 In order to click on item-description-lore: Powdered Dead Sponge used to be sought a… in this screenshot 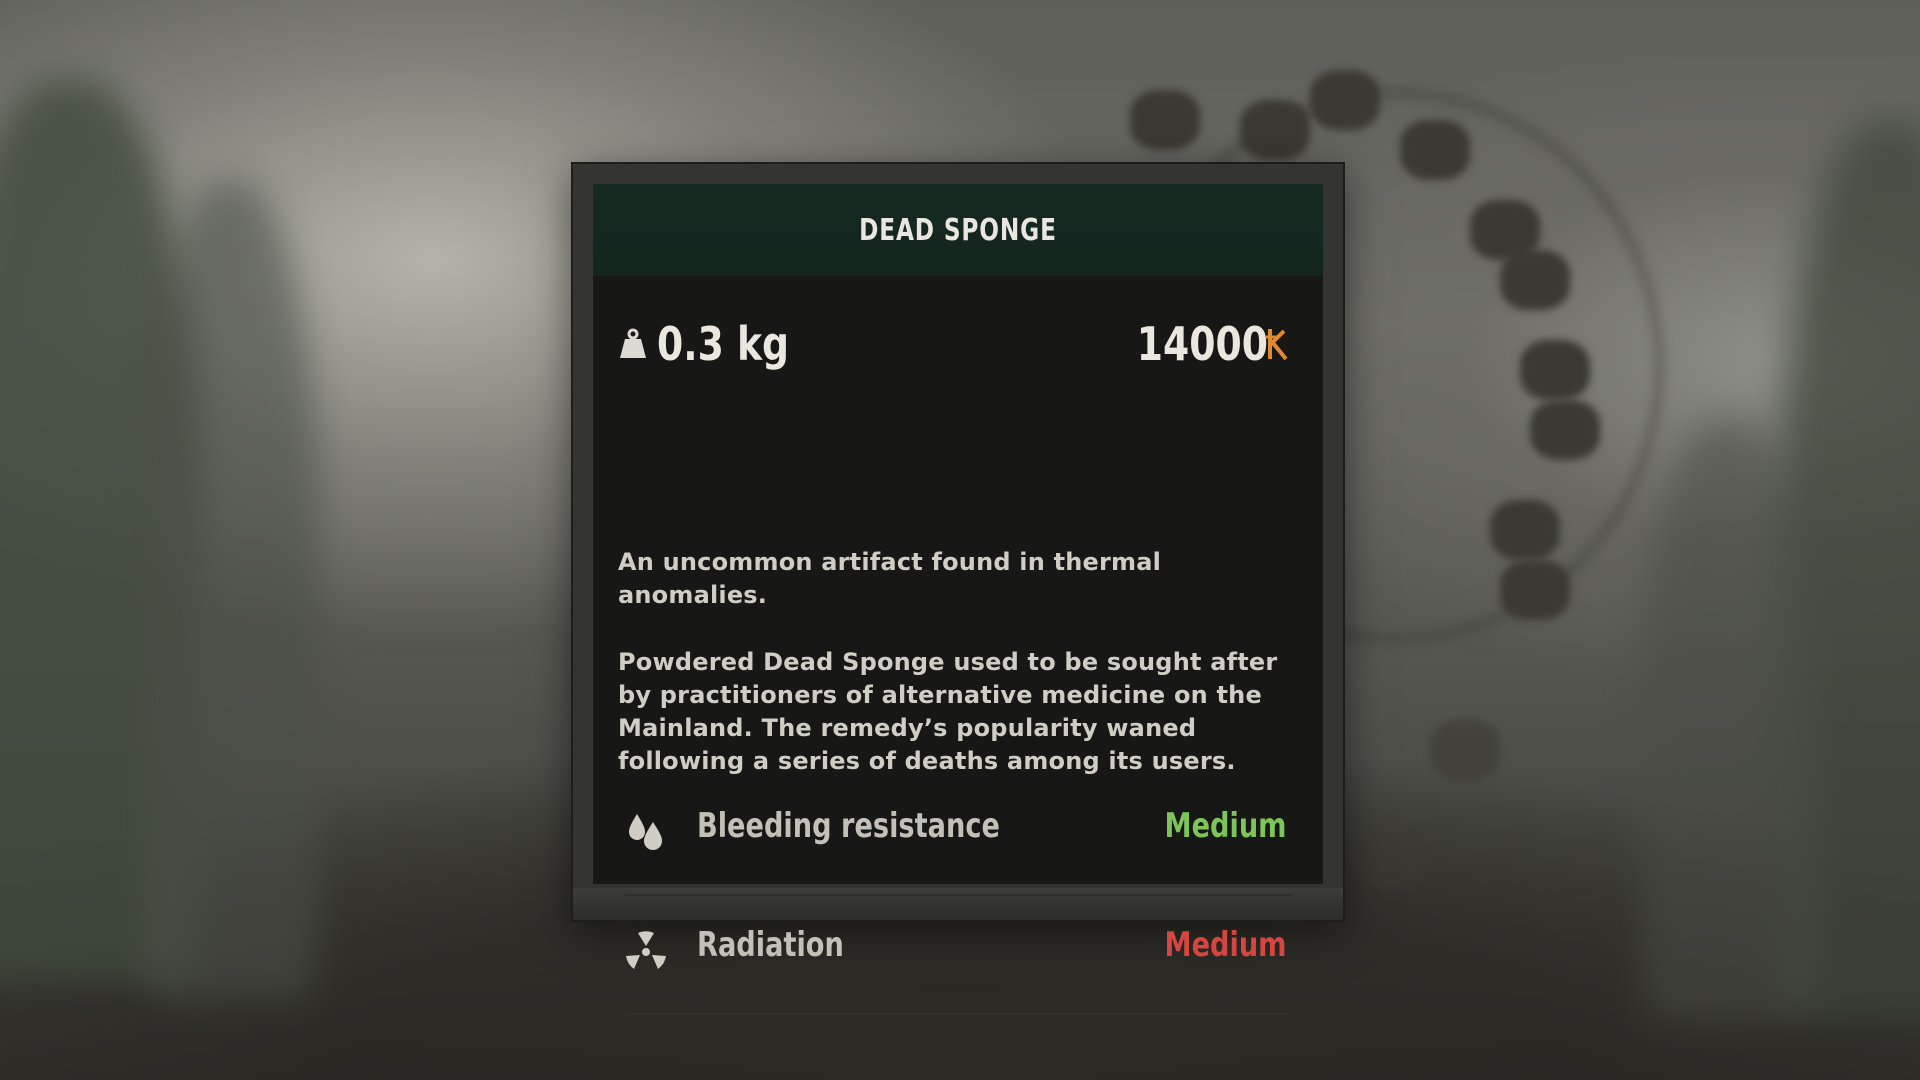, I will do `click(948, 711)`.